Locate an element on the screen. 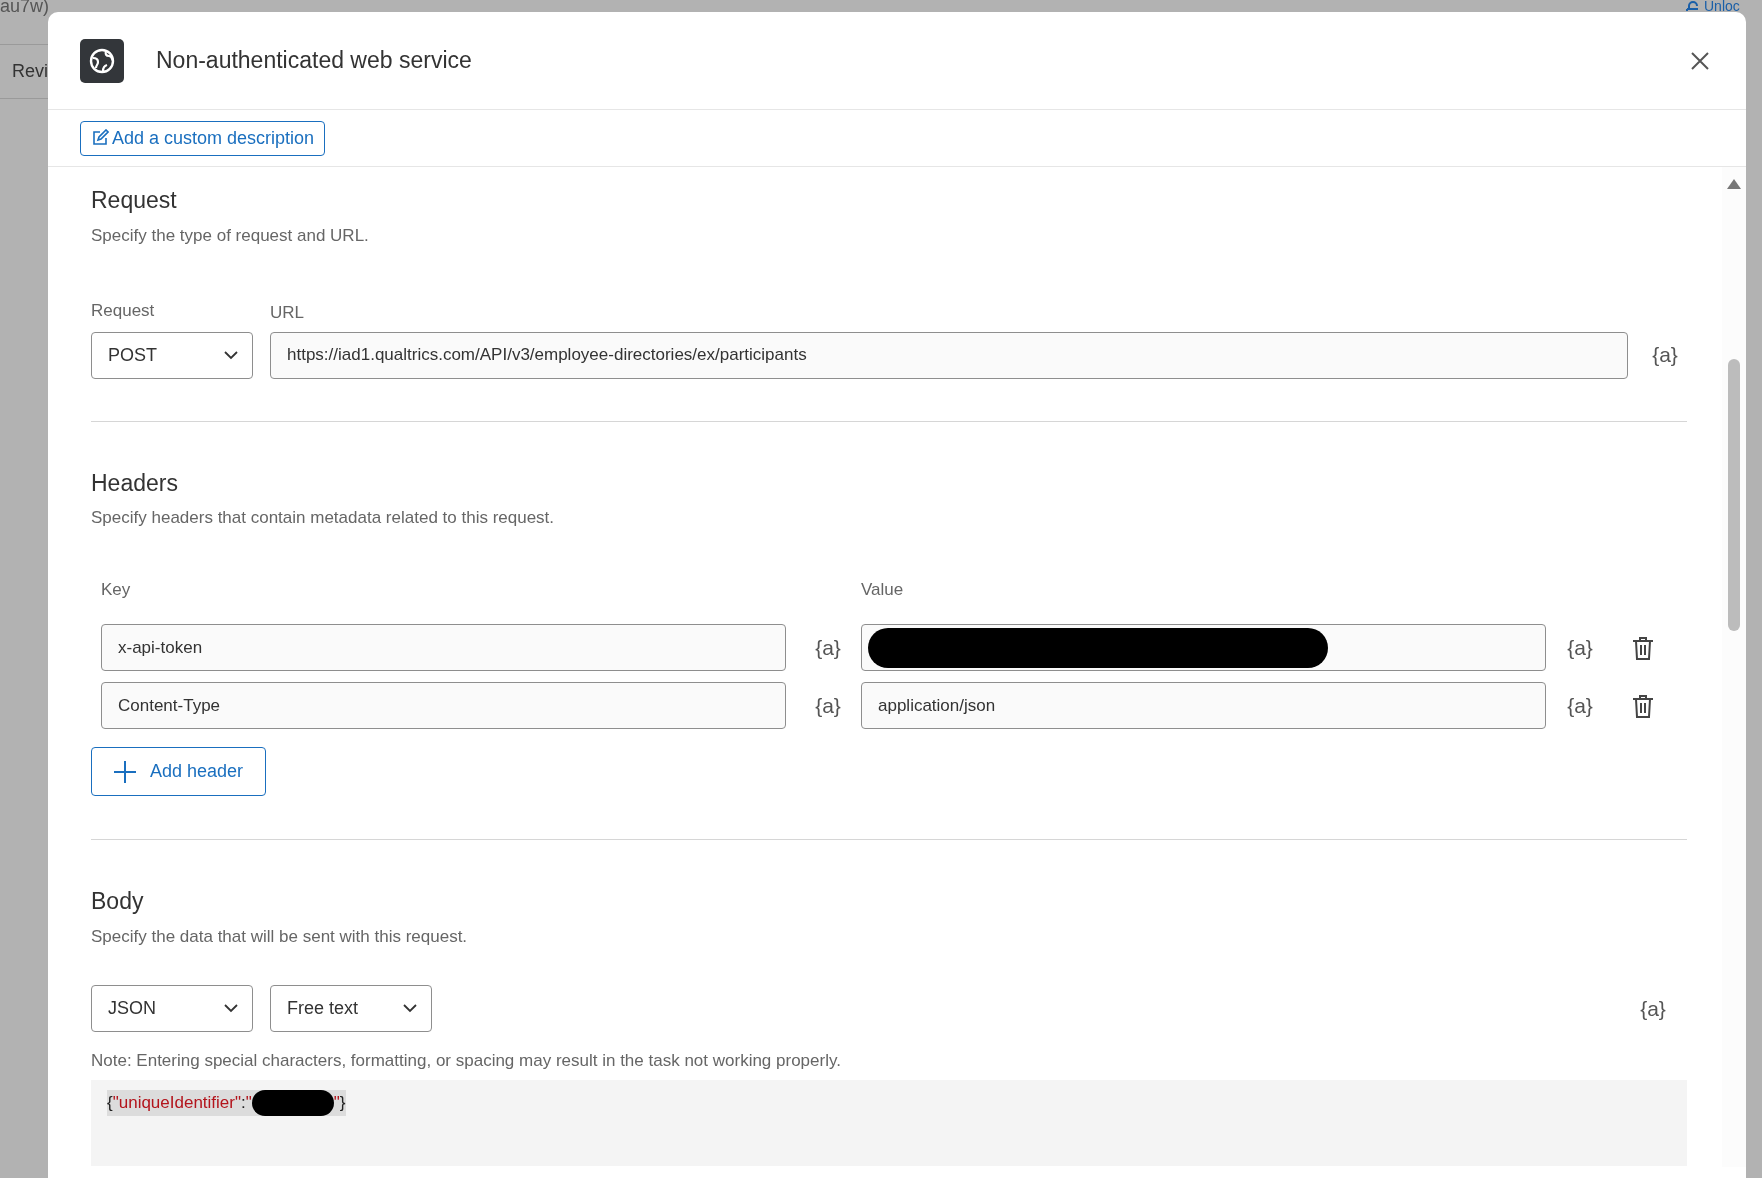  dialog-title: Non-authenticated web service is located at coordinates (314, 61).